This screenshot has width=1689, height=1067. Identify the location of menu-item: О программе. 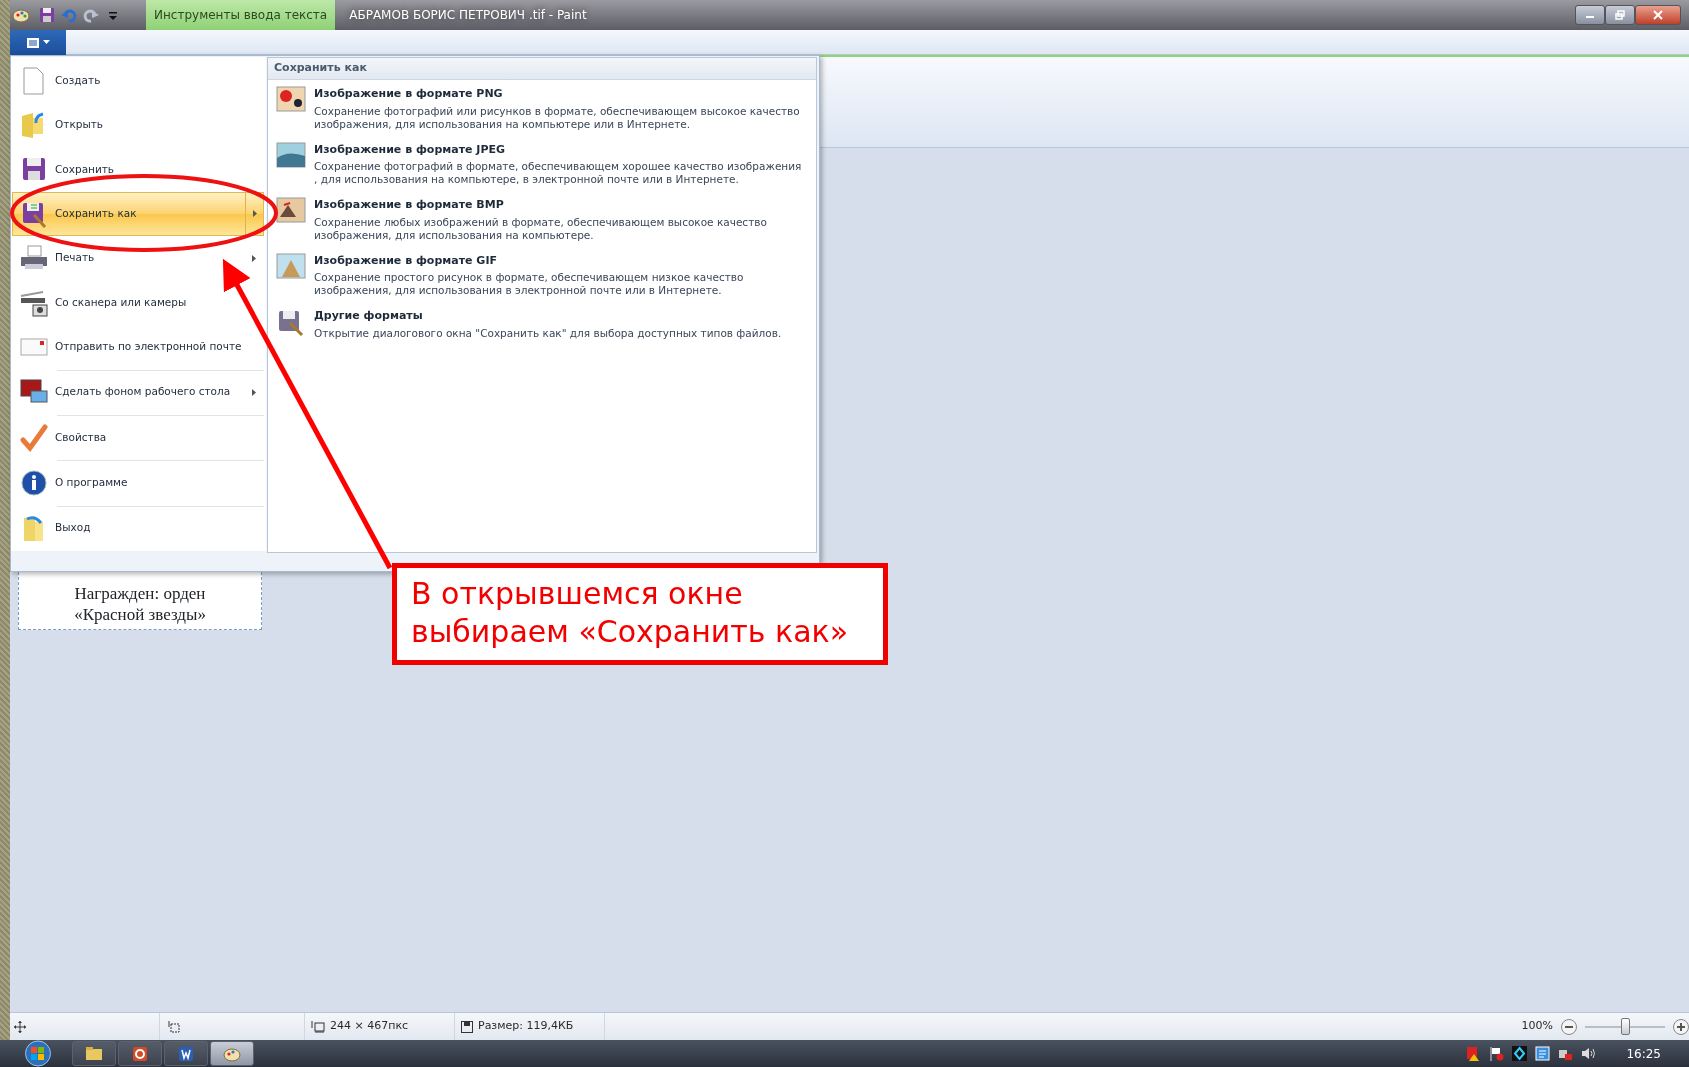
(138, 483).